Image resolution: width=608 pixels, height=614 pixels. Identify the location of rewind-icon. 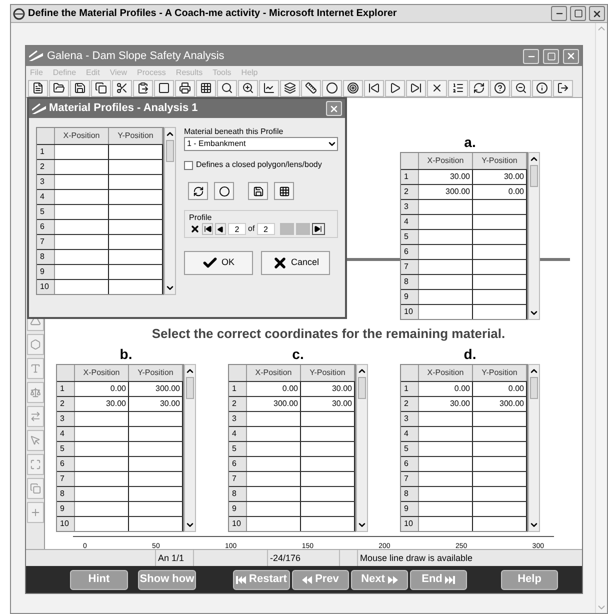
(374, 88).